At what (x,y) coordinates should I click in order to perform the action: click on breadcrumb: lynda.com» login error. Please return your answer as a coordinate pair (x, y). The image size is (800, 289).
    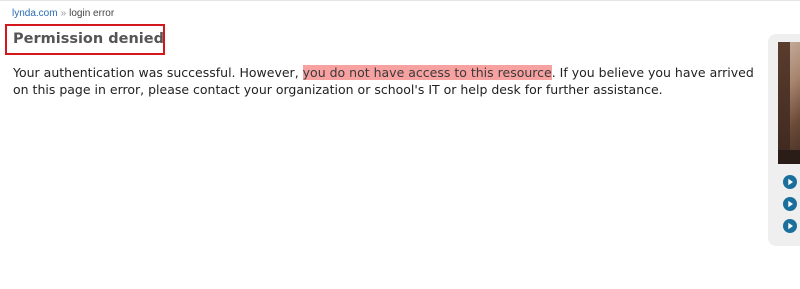
    Looking at the image, I should click on (63, 13).